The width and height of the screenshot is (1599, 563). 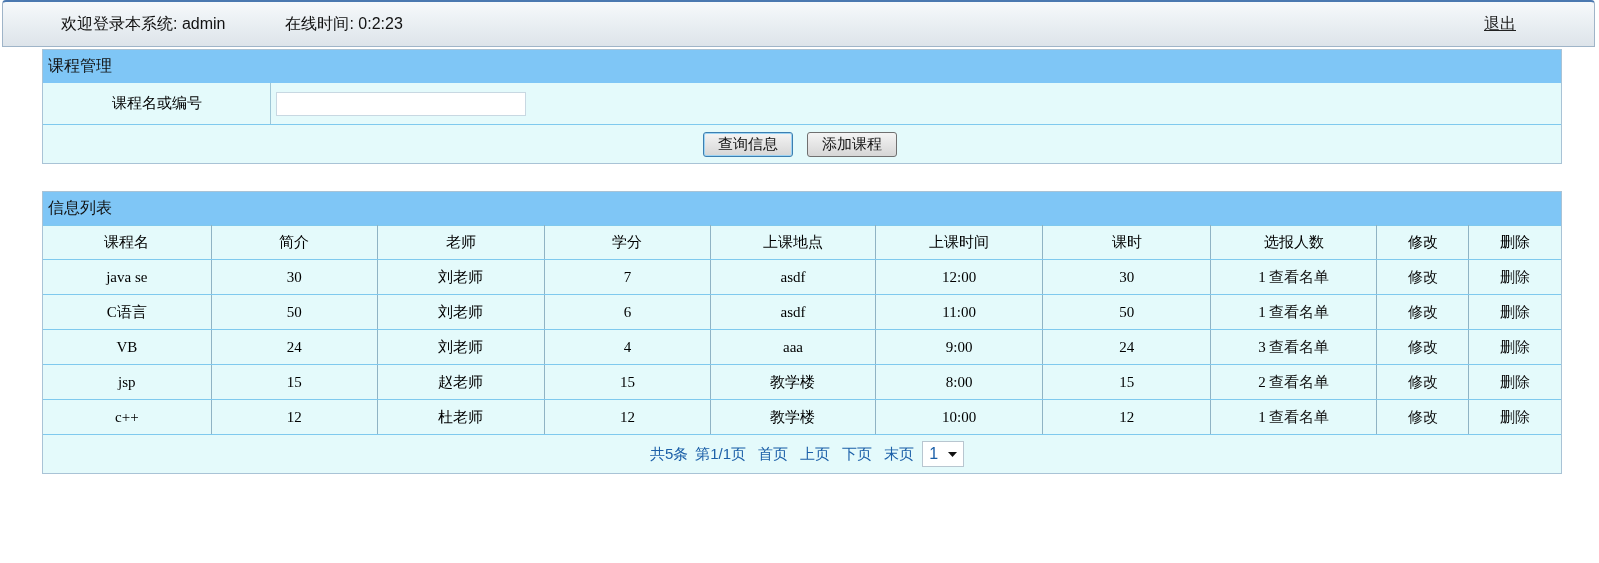 What do you see at coordinates (294, 241) in the screenshot?
I see `column-header: 简介` at bounding box center [294, 241].